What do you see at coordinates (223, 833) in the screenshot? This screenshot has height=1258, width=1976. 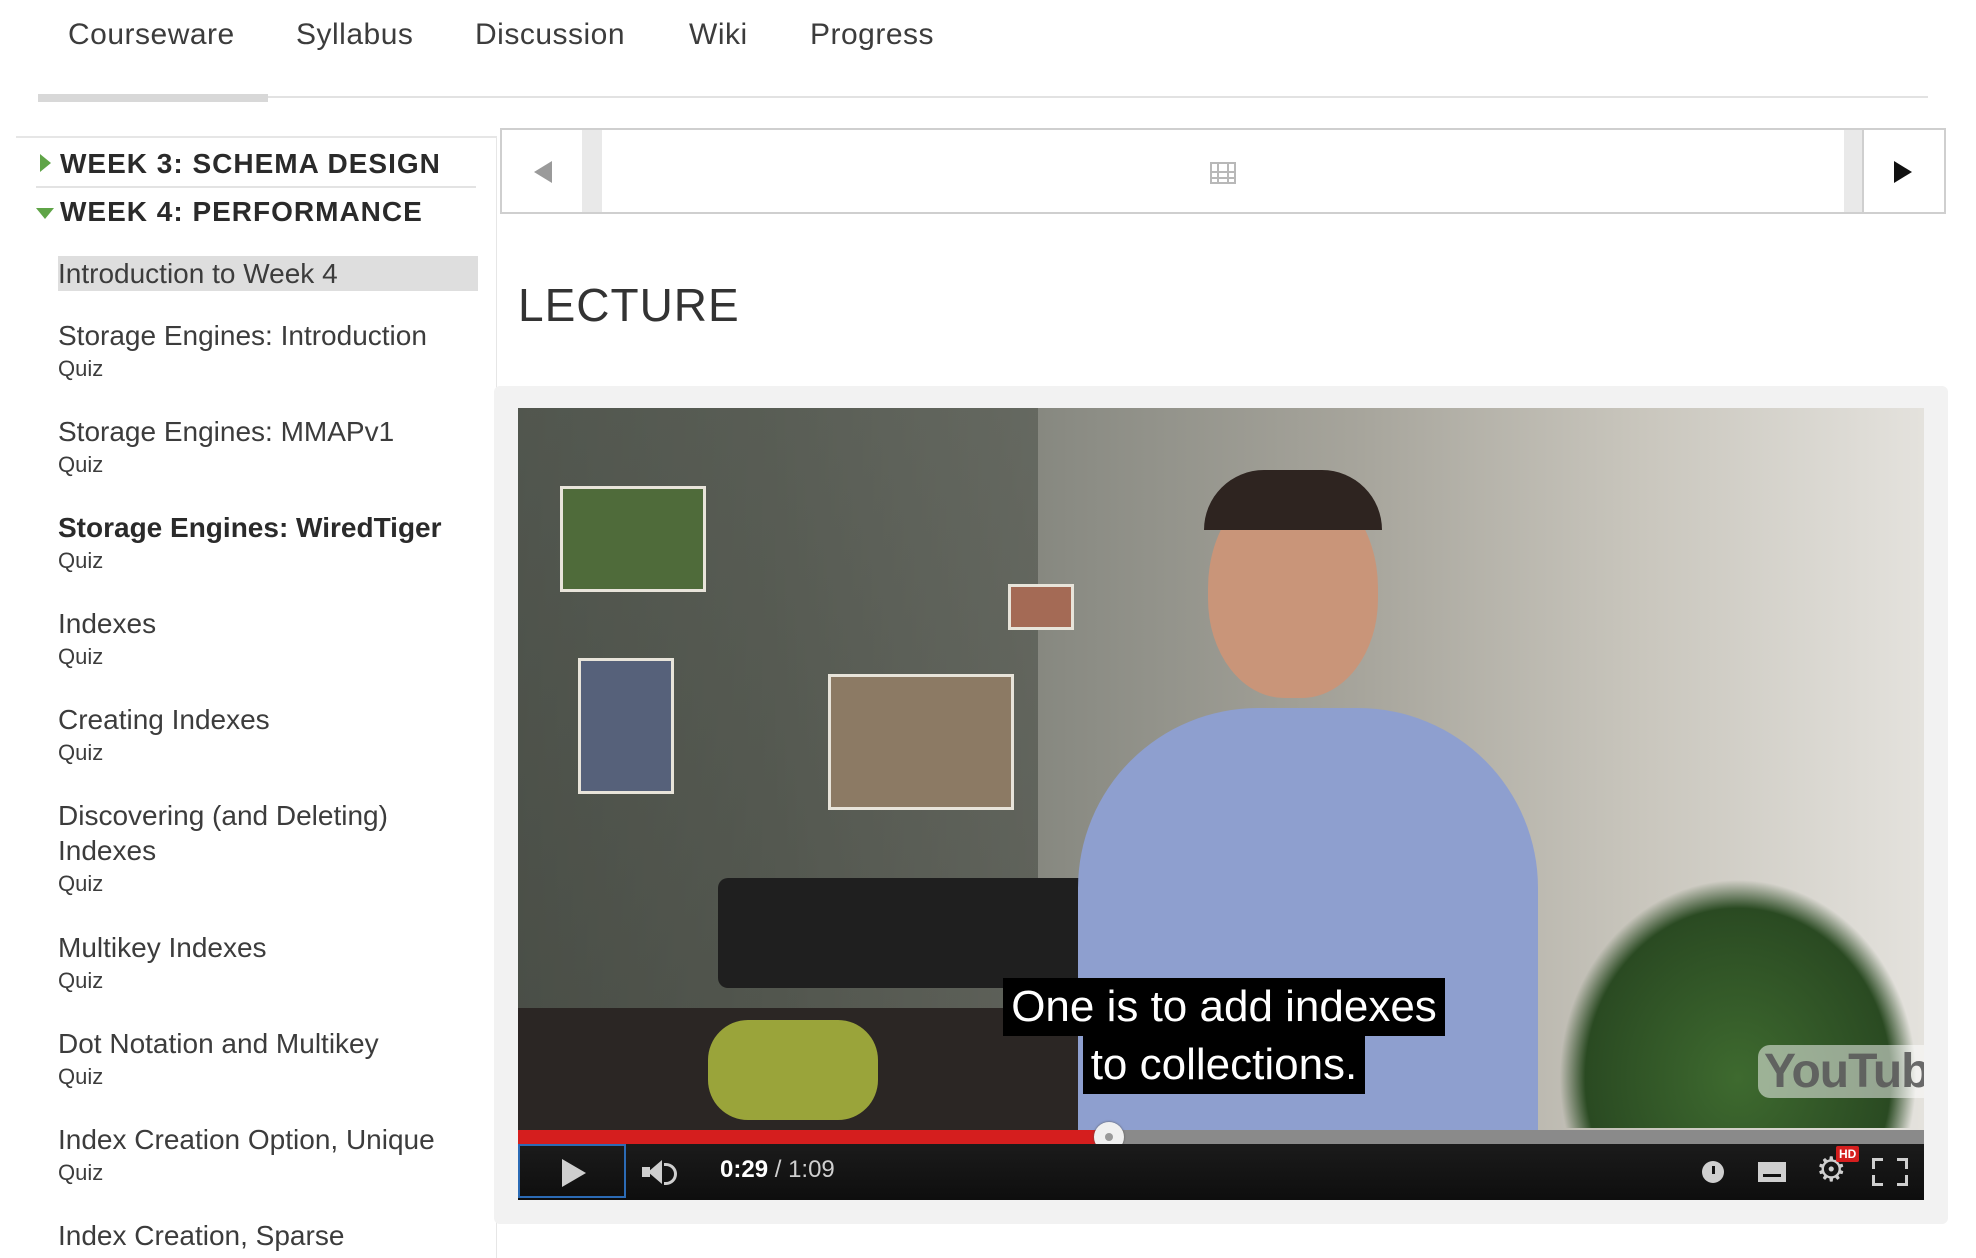 I see `sidebar-item-title: Discovering (and Deleting) Indexes` at bounding box center [223, 833].